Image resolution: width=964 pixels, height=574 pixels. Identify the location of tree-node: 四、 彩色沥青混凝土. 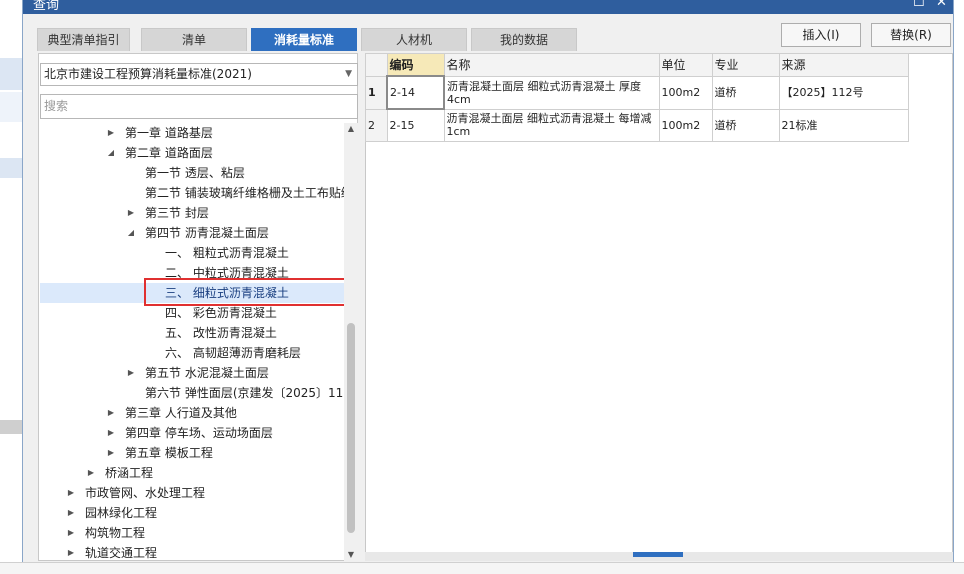
(192, 313).